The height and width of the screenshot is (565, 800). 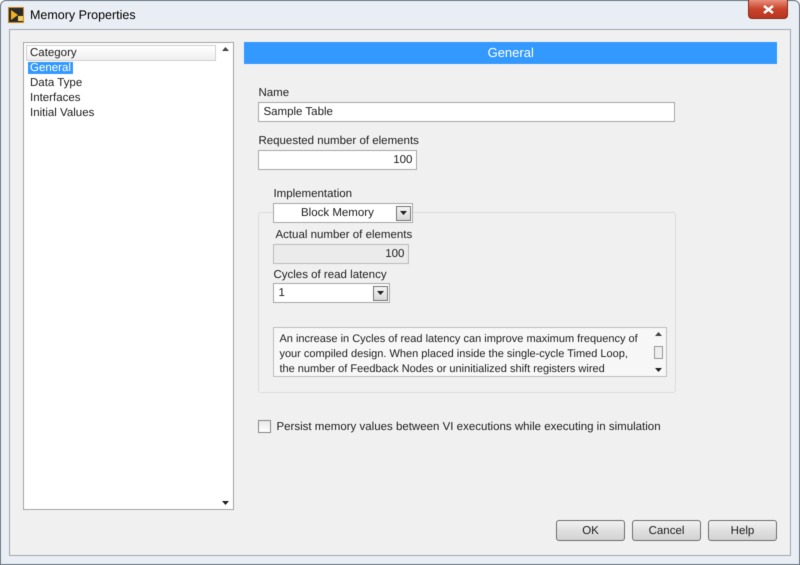 I want to click on dialog-button: Cancel, so click(x=666, y=530).